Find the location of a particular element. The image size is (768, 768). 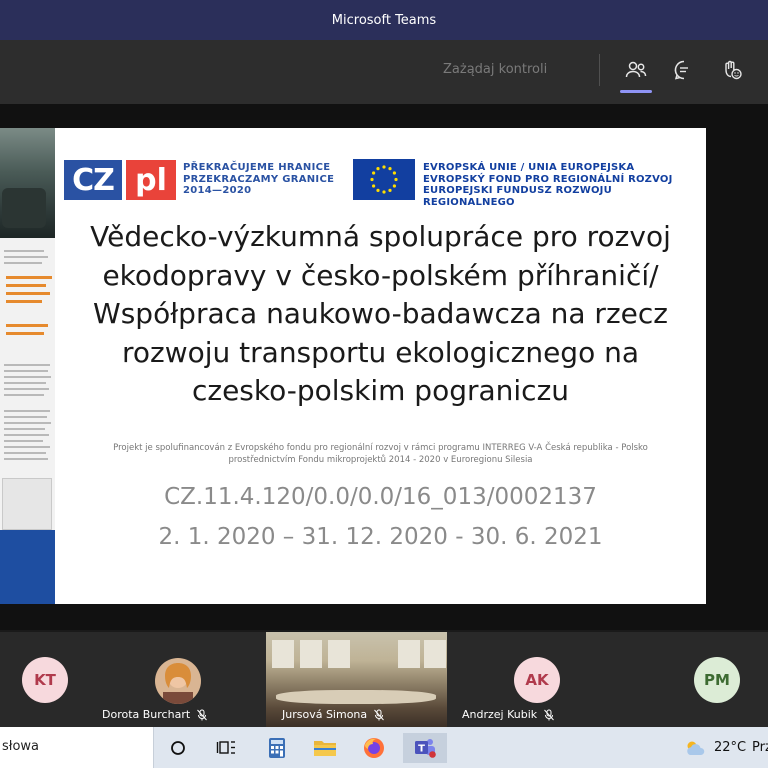

project-dates: 2. 1. 2020 – 31. 12. 2020 - 30. 6. 2021 is located at coordinates (380, 537).